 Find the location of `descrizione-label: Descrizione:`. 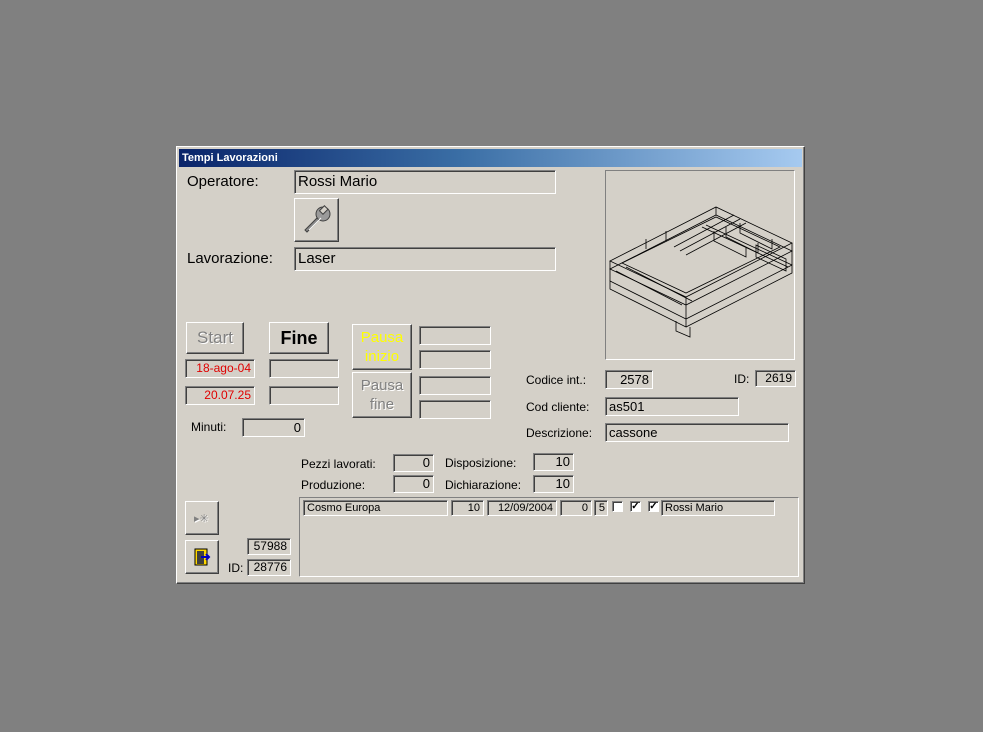

descrizione-label: Descrizione: is located at coordinates (559, 433).